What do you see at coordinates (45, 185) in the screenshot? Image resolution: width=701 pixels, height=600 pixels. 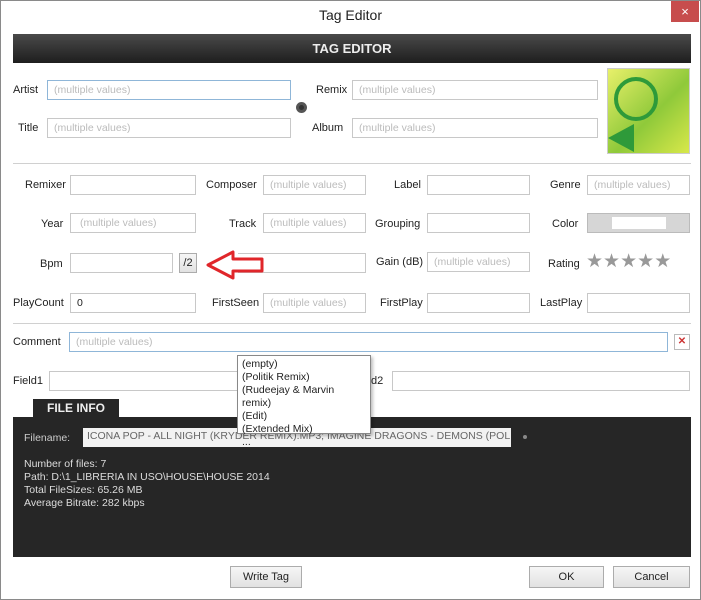 I see `remixer-label: Remixer` at bounding box center [45, 185].